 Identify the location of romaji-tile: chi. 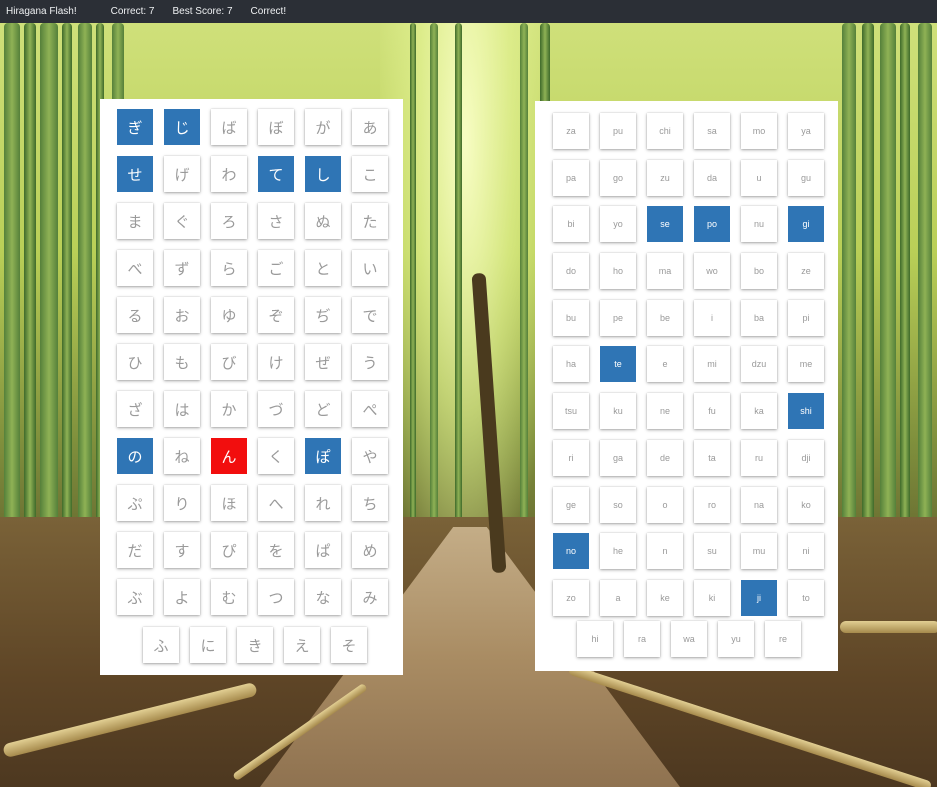
(665, 131).